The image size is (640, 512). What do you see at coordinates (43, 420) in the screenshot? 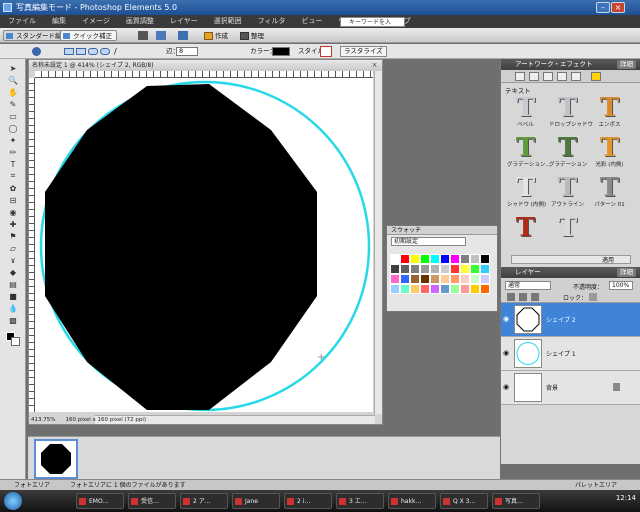
I see `zoom-level: 413.75%` at bounding box center [43, 420].